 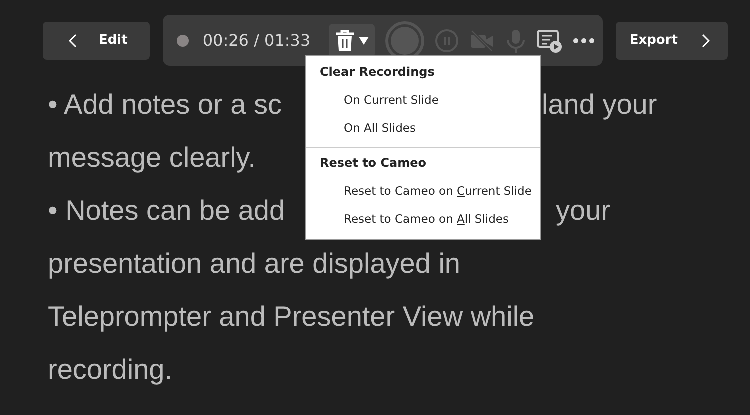 I want to click on note-text: • Notes can be add, so click(x=167, y=210).